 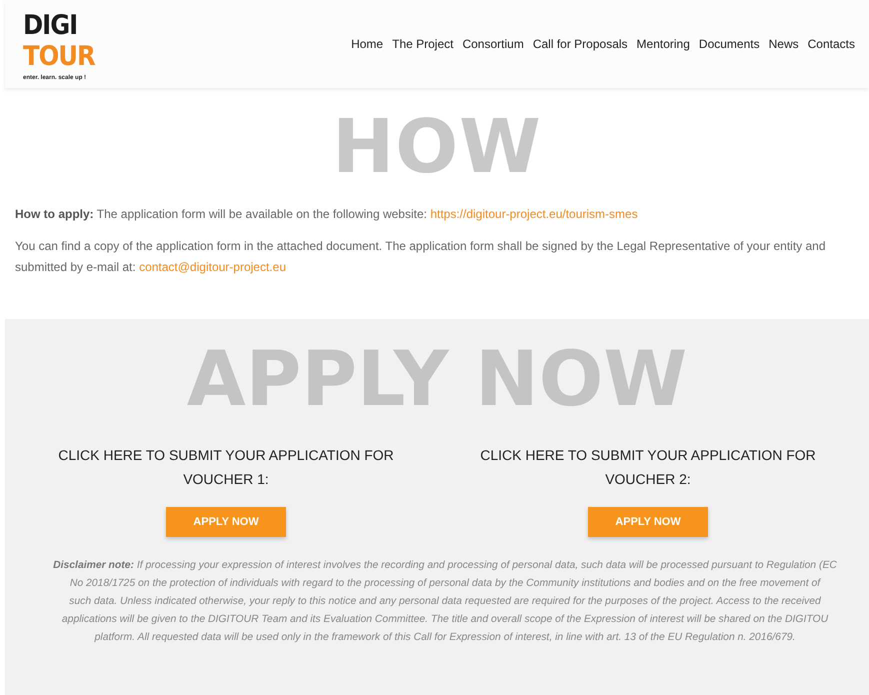 I want to click on nav-link: Consortium, so click(x=493, y=44).